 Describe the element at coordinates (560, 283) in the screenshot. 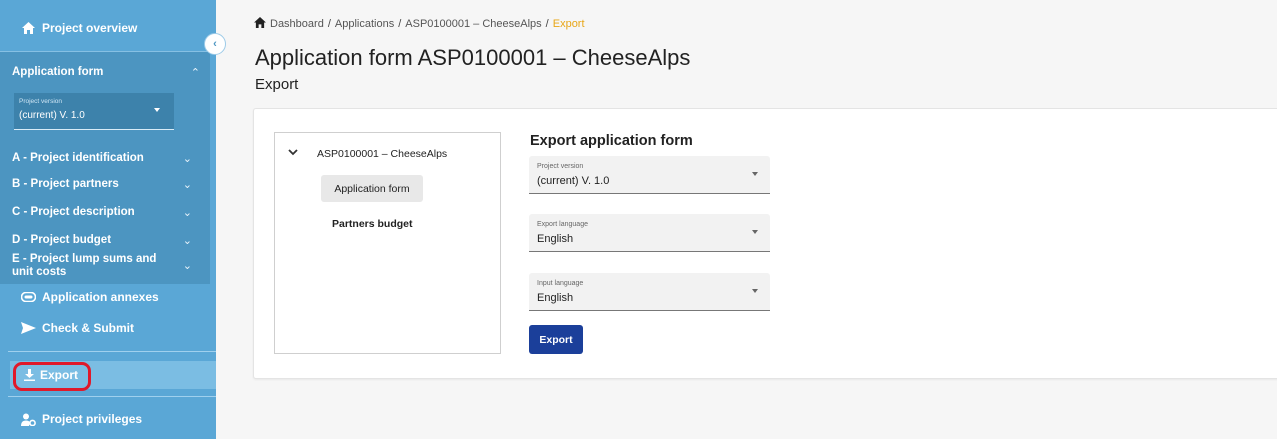

I see `field-label: Input language` at that location.